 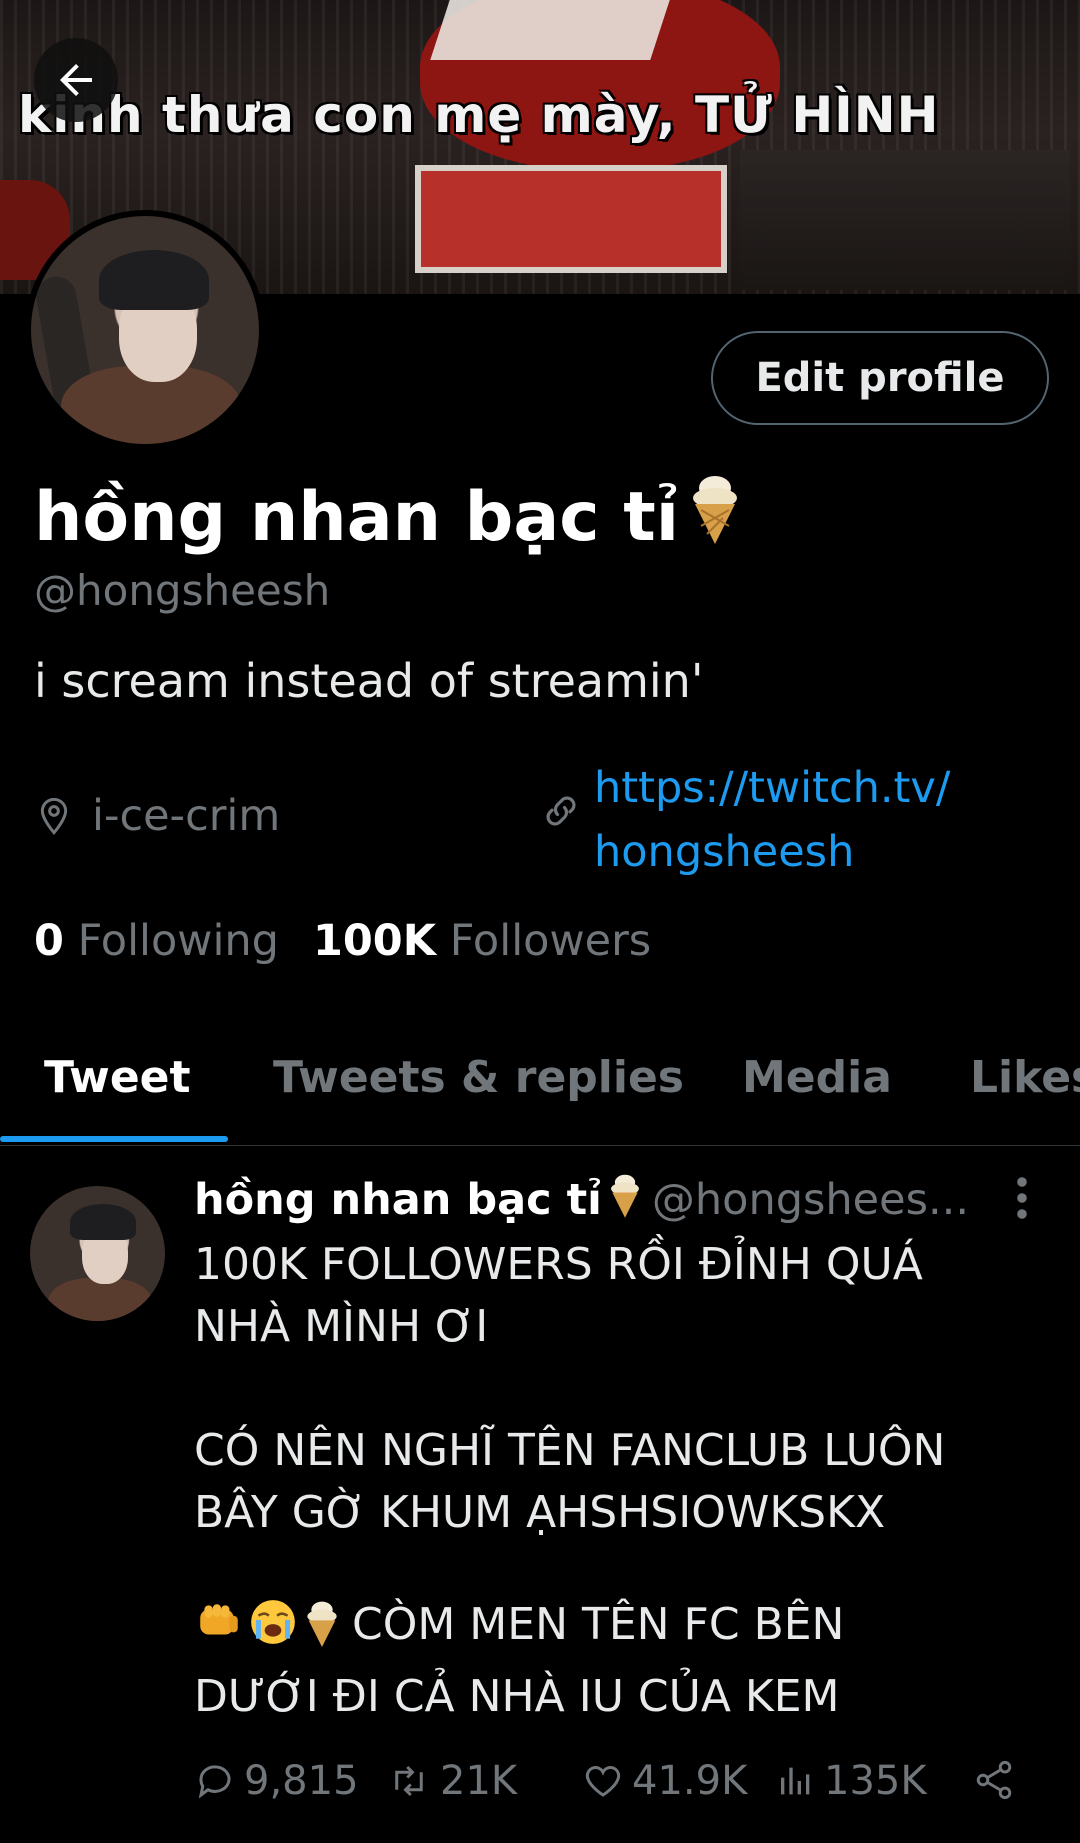 What do you see at coordinates (772, 788) in the screenshot?
I see `website-link-line1: https://twitch.tv/` at bounding box center [772, 788].